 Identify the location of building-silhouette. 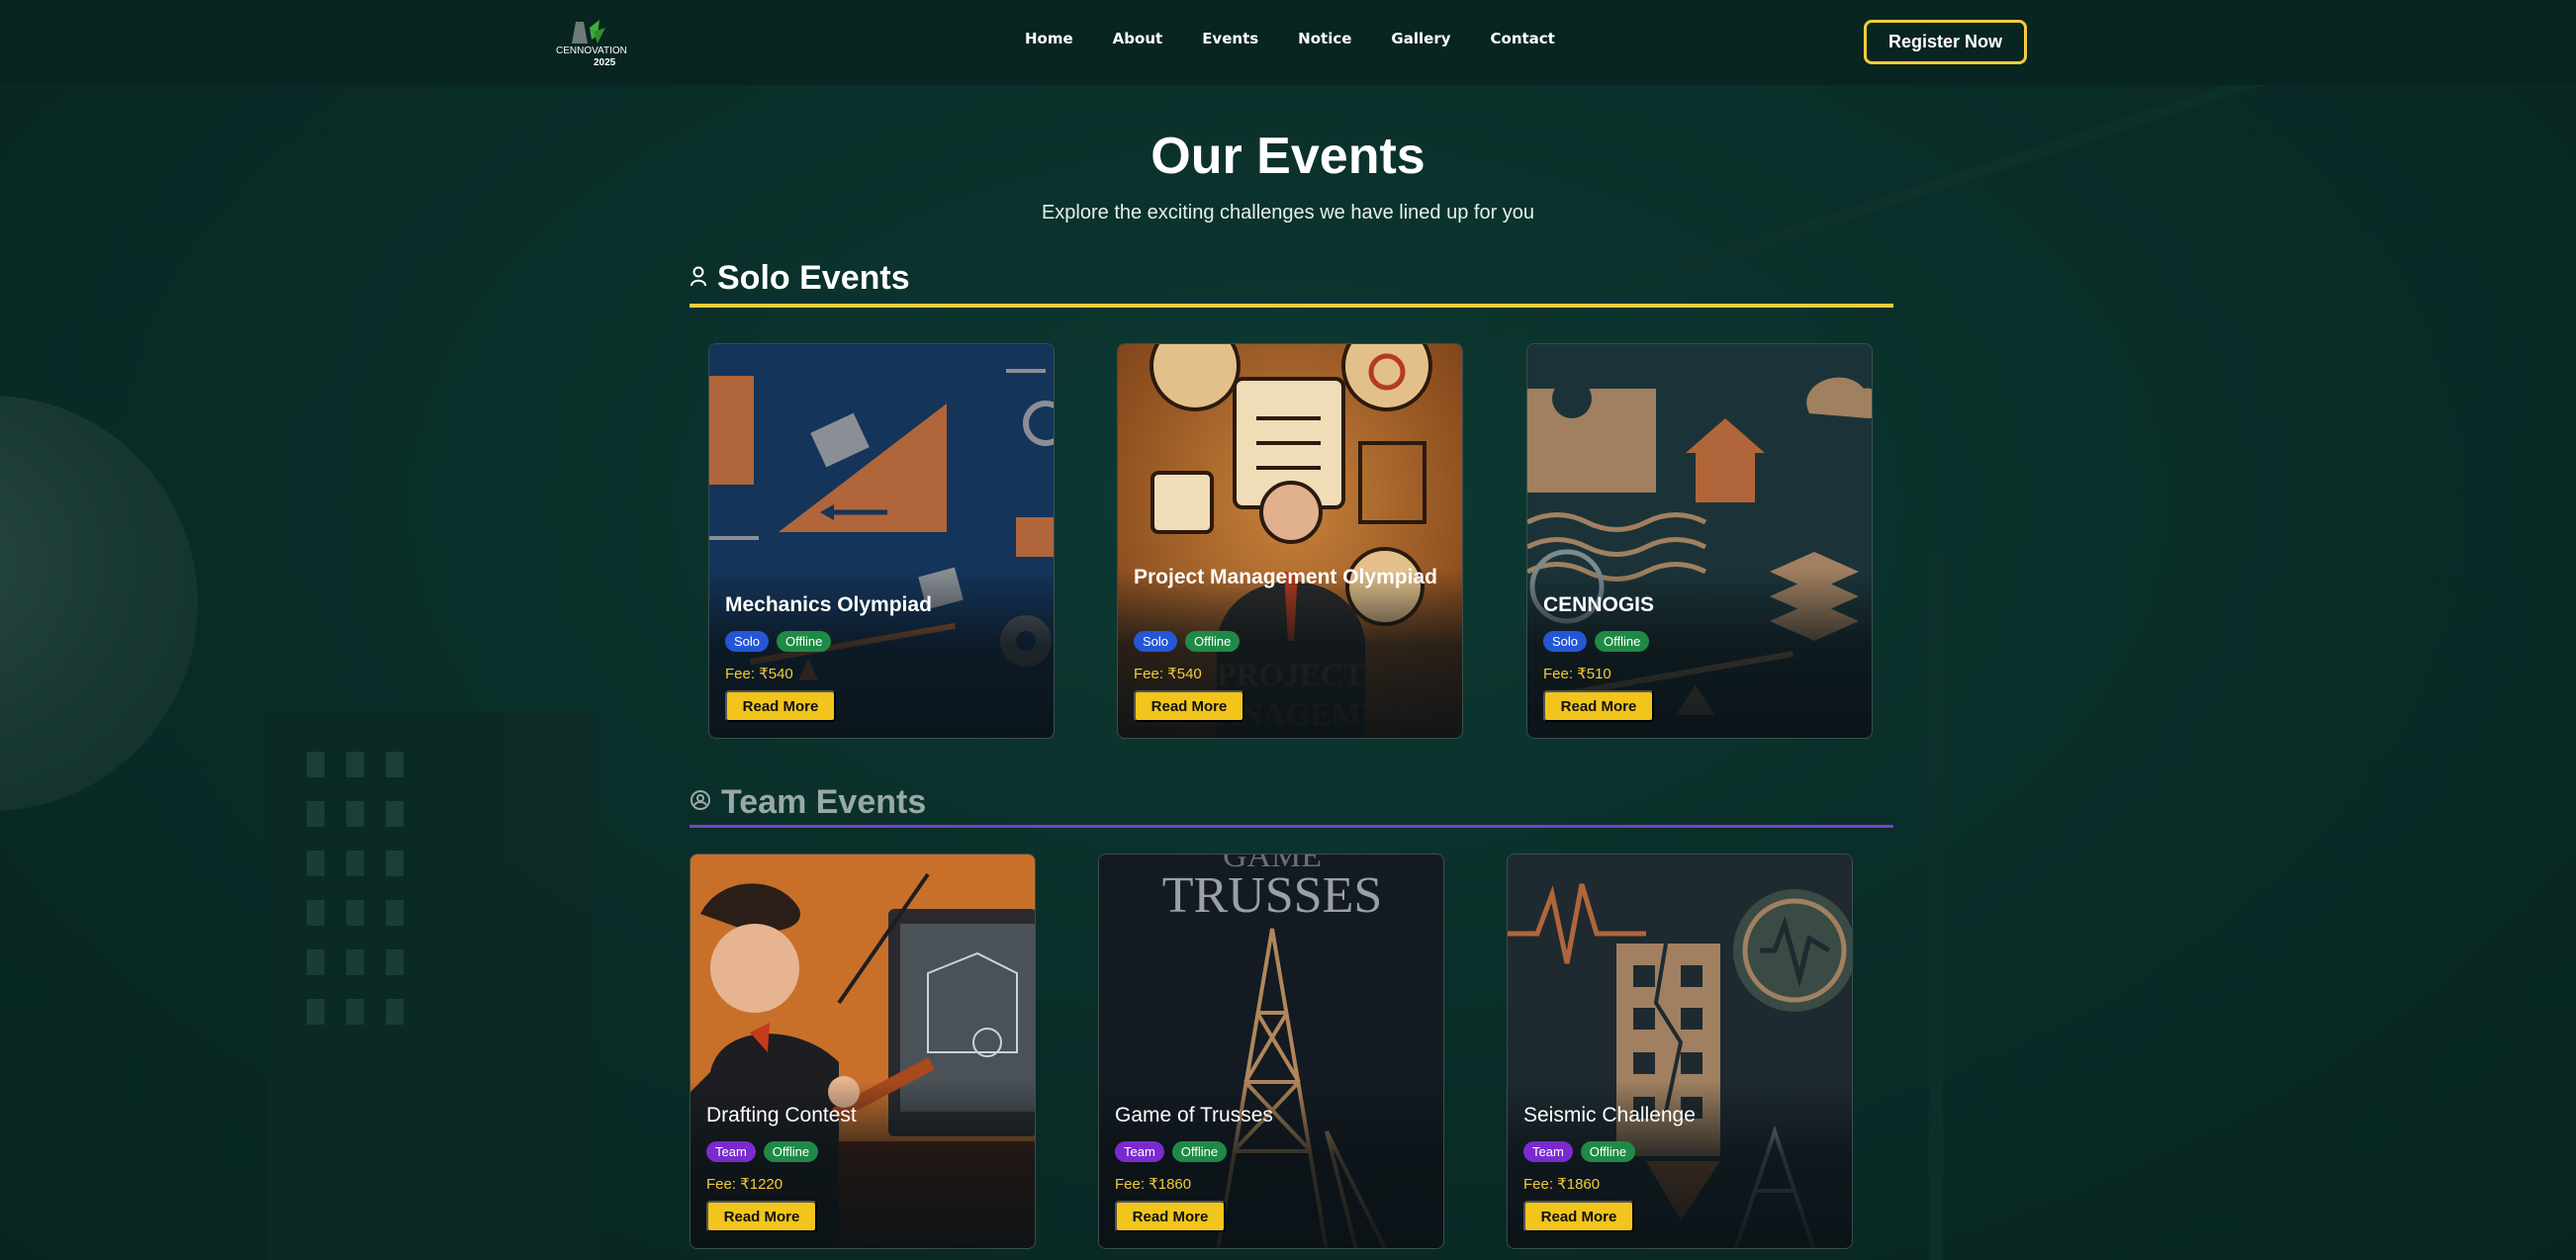
(431, 986).